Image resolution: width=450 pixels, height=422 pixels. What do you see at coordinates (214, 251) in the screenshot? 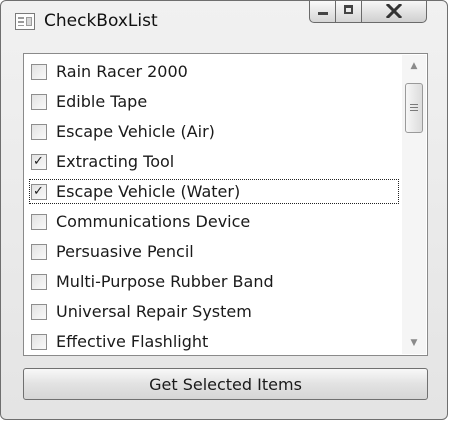
I see `list-item: Persuasive Pencil` at bounding box center [214, 251].